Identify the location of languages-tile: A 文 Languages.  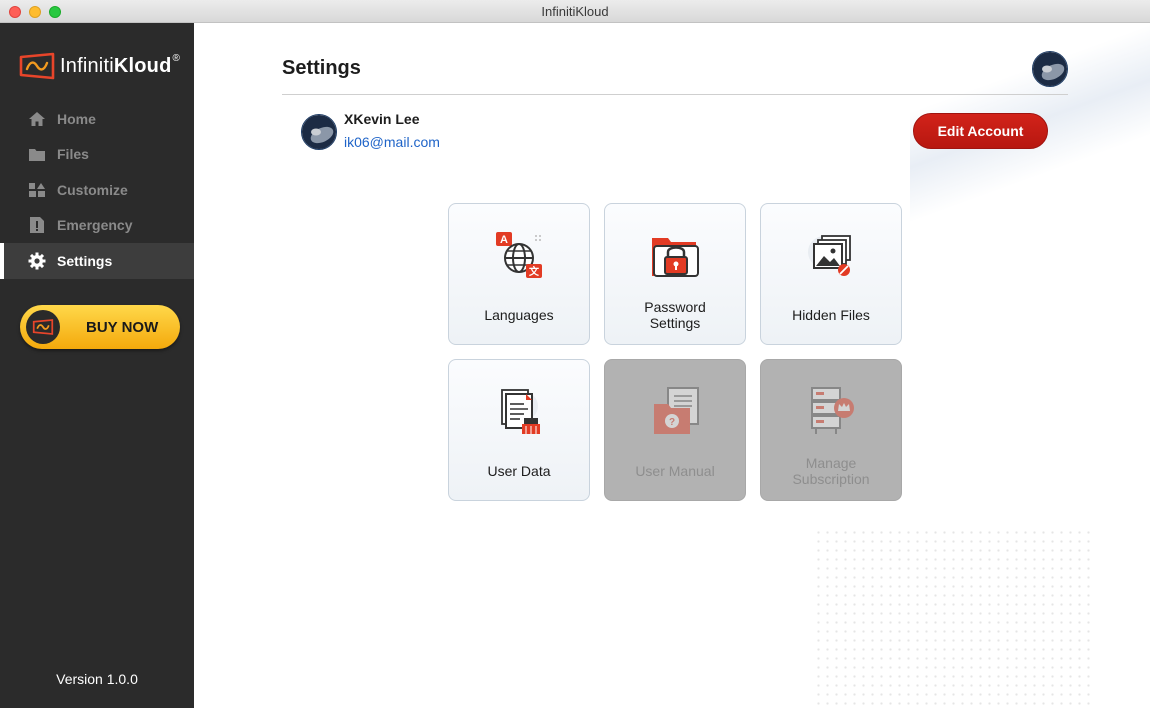
(519, 274).